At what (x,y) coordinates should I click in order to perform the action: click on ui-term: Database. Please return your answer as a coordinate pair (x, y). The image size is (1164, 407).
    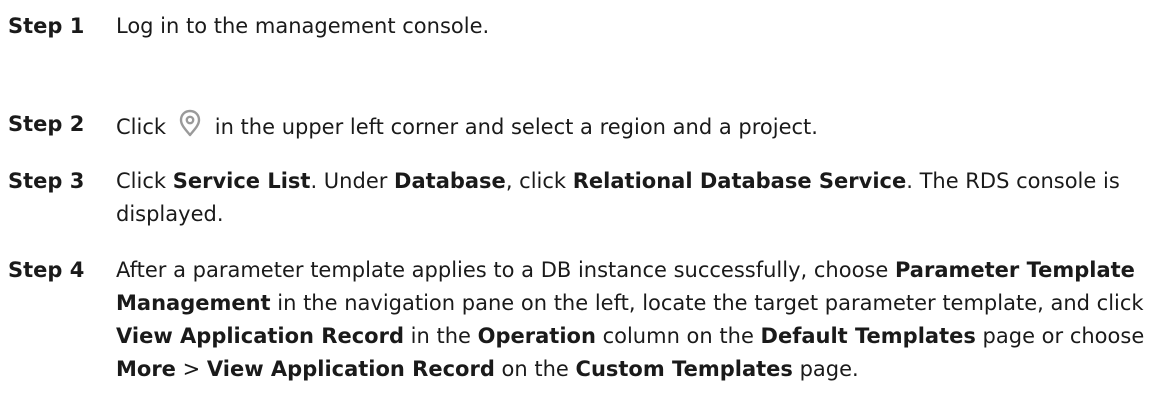
    Looking at the image, I should click on (450, 181).